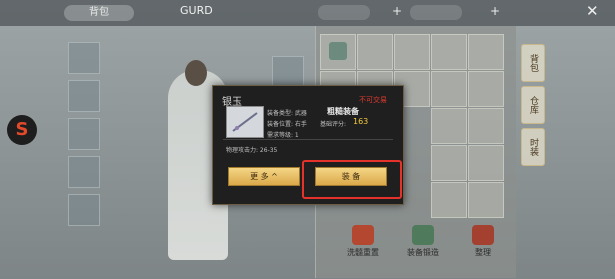  What do you see at coordinates (252, 150) in the screenshot?
I see `attack-stat: 物理攻击力: 26-35` at bounding box center [252, 150].